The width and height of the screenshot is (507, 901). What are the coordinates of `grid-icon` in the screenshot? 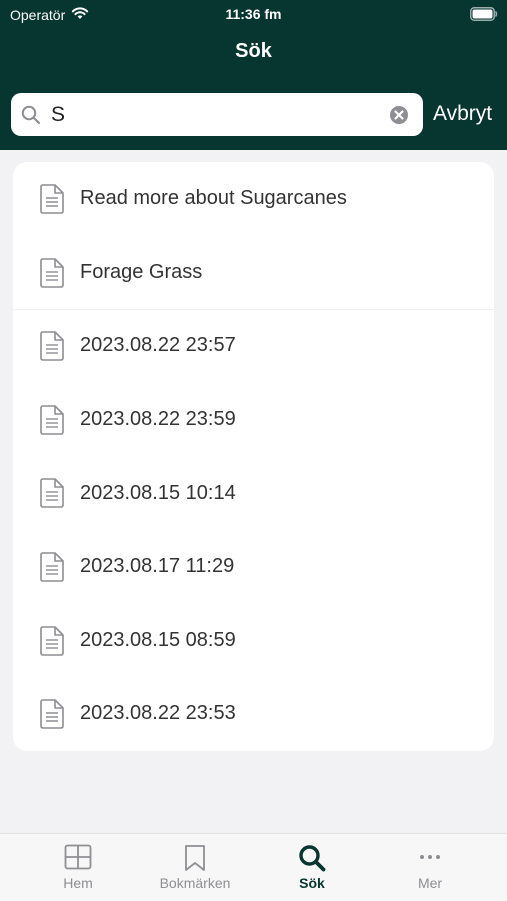 It's located at (78, 859).